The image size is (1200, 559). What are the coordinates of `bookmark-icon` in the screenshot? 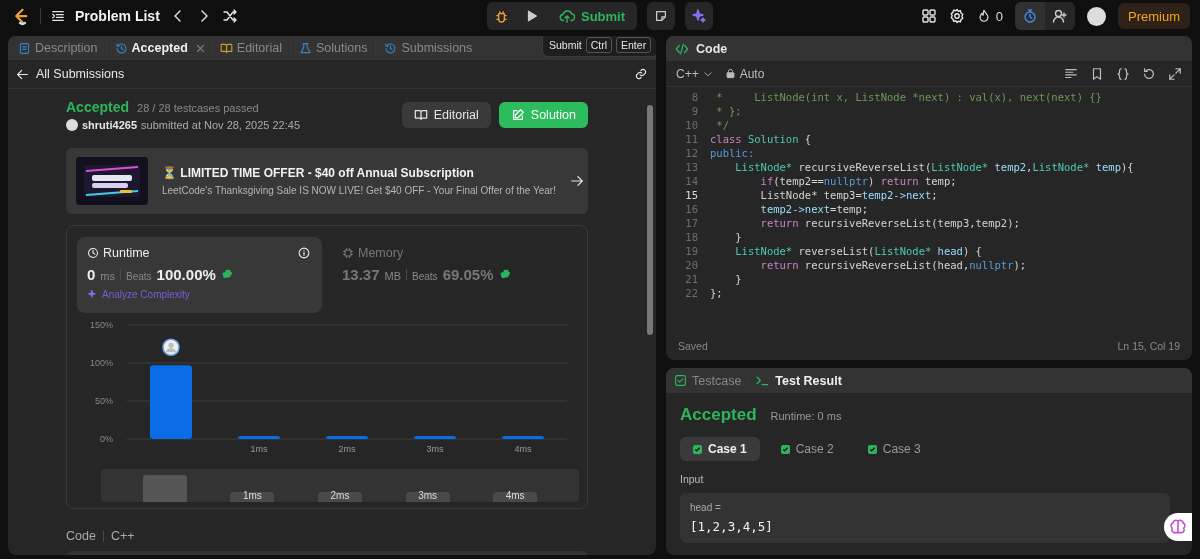 It's located at (1097, 73).